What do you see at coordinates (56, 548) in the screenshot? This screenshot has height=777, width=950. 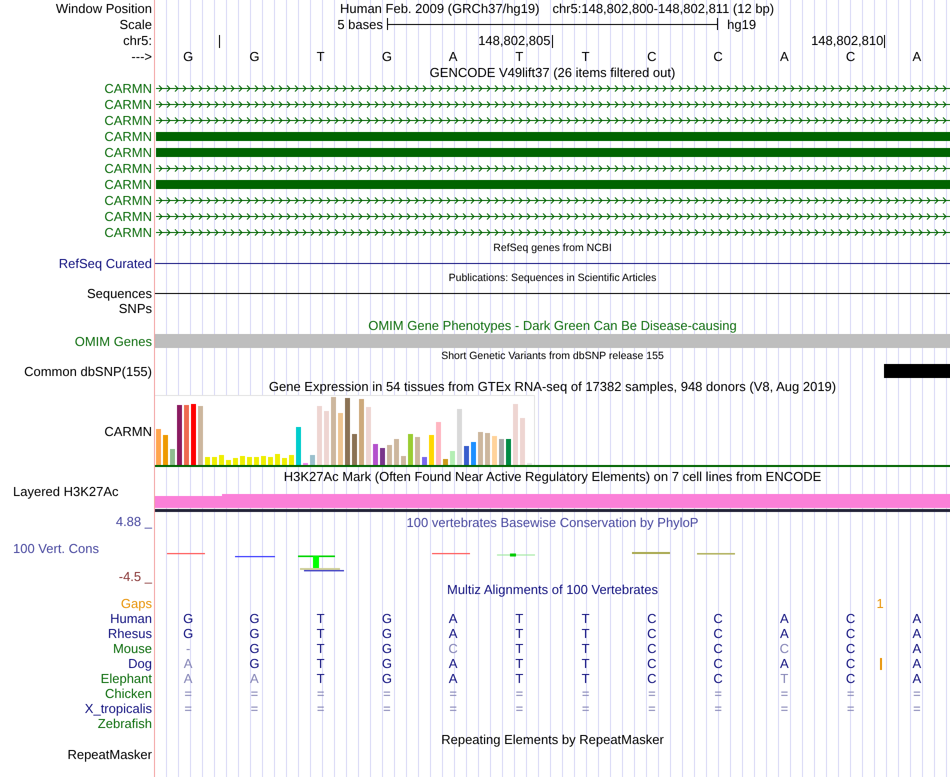 I see `track-label: 100 Vert. Cons` at bounding box center [56, 548].